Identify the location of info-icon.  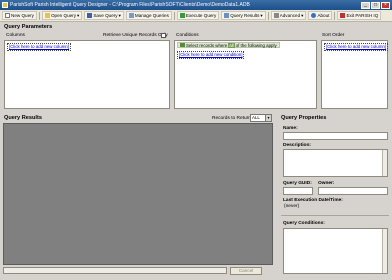
(314, 15).